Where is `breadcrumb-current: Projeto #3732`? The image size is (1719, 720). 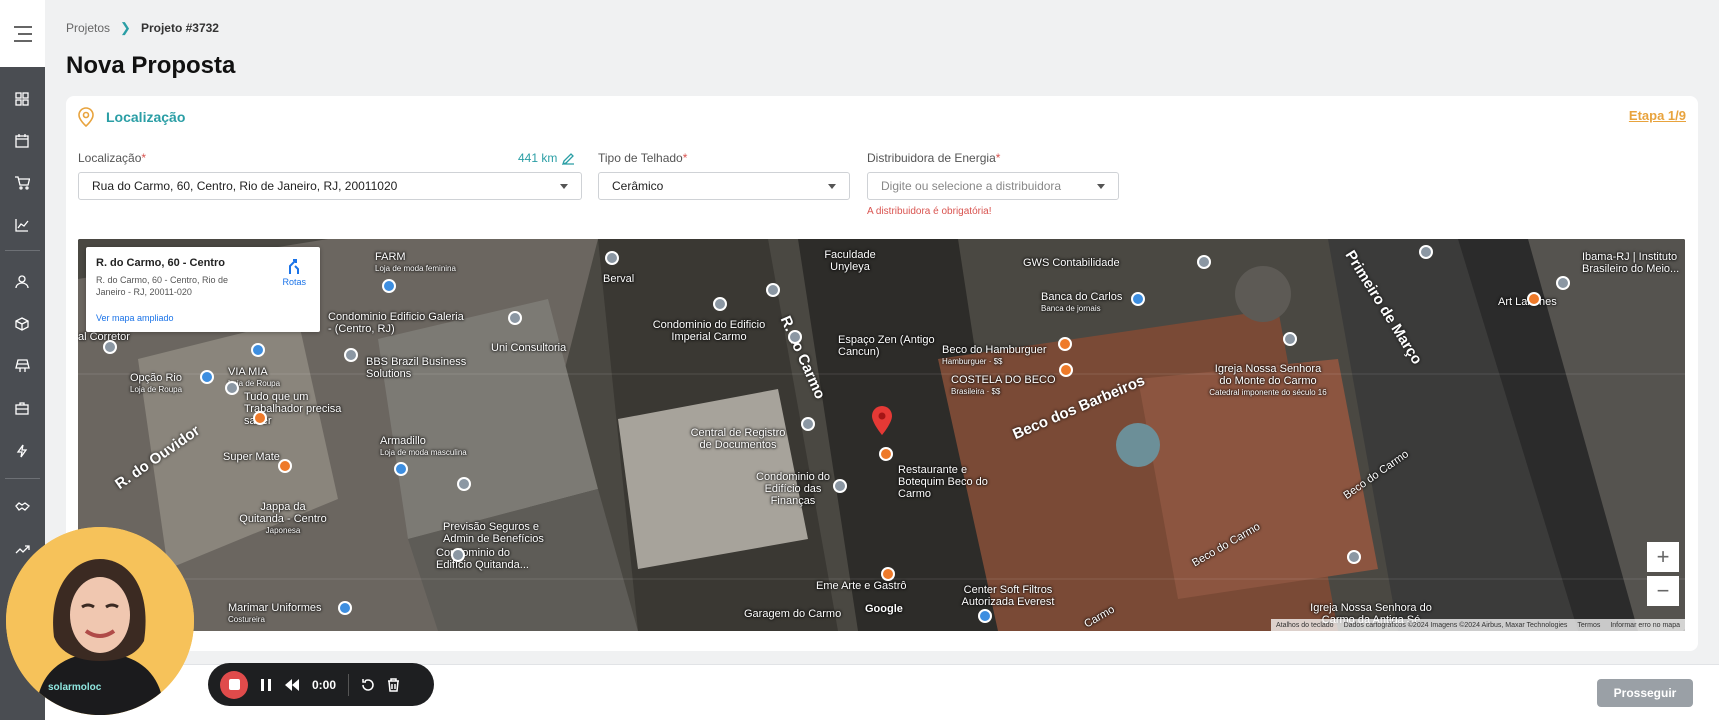 breadcrumb-current: Projeto #3732 is located at coordinates (179, 28).